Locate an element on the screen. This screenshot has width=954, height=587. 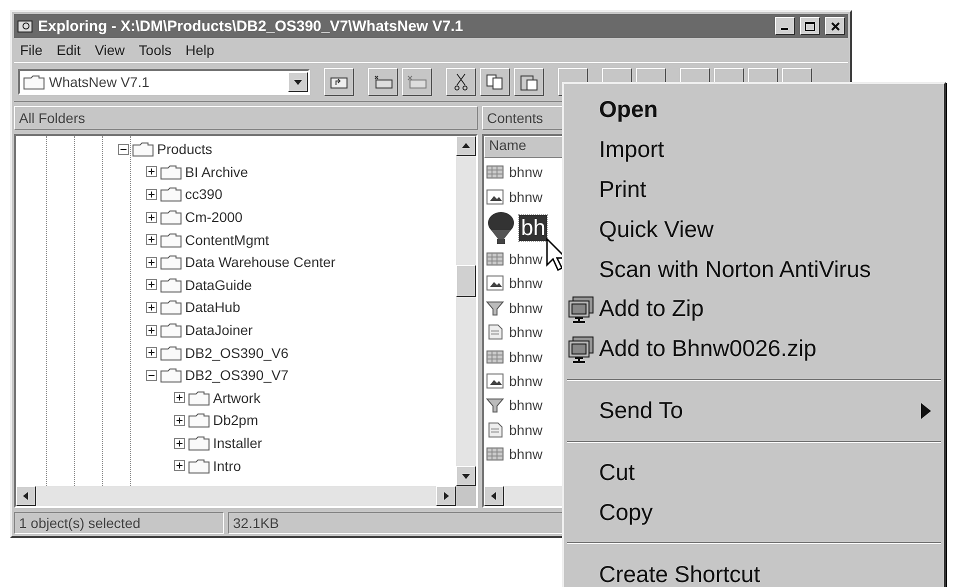
menu-item: Scan with Norton AntiVirus is located at coordinates (754, 269).